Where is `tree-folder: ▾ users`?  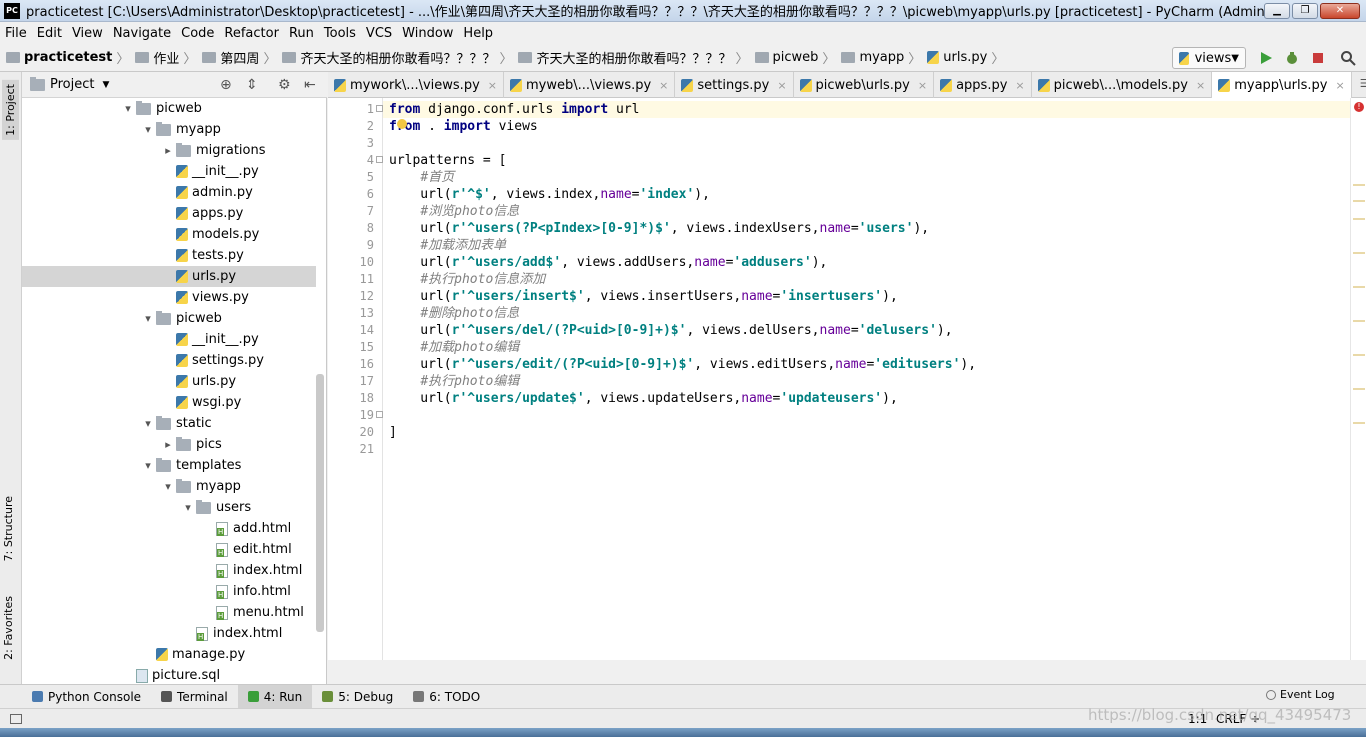 tree-folder: ▾ users is located at coordinates (169, 507).